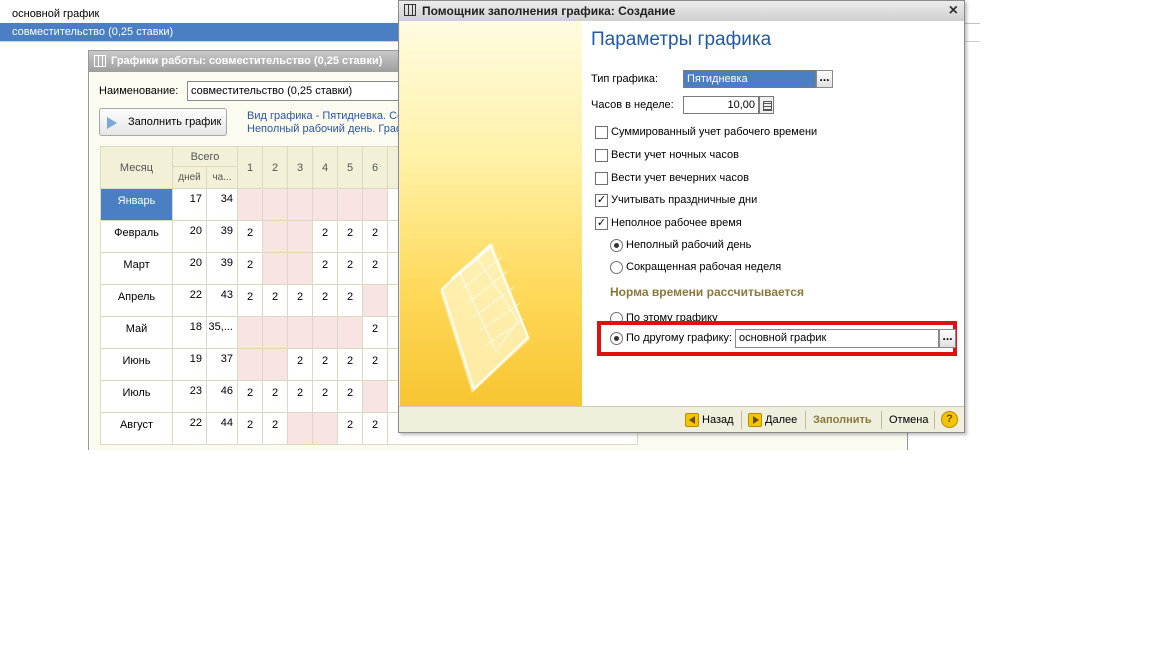  Describe the element at coordinates (695, 268) in the screenshot. I see `radio-short-week: Сокращенная рабочая неделя` at that location.